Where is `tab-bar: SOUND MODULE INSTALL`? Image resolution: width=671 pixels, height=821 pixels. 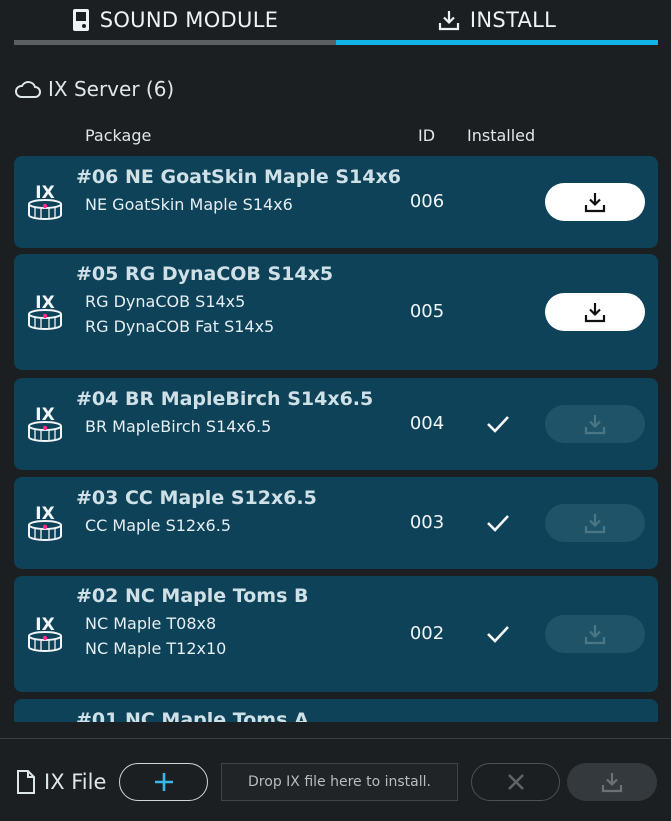 tab-bar: SOUND MODULE INSTALL is located at coordinates (335, 23).